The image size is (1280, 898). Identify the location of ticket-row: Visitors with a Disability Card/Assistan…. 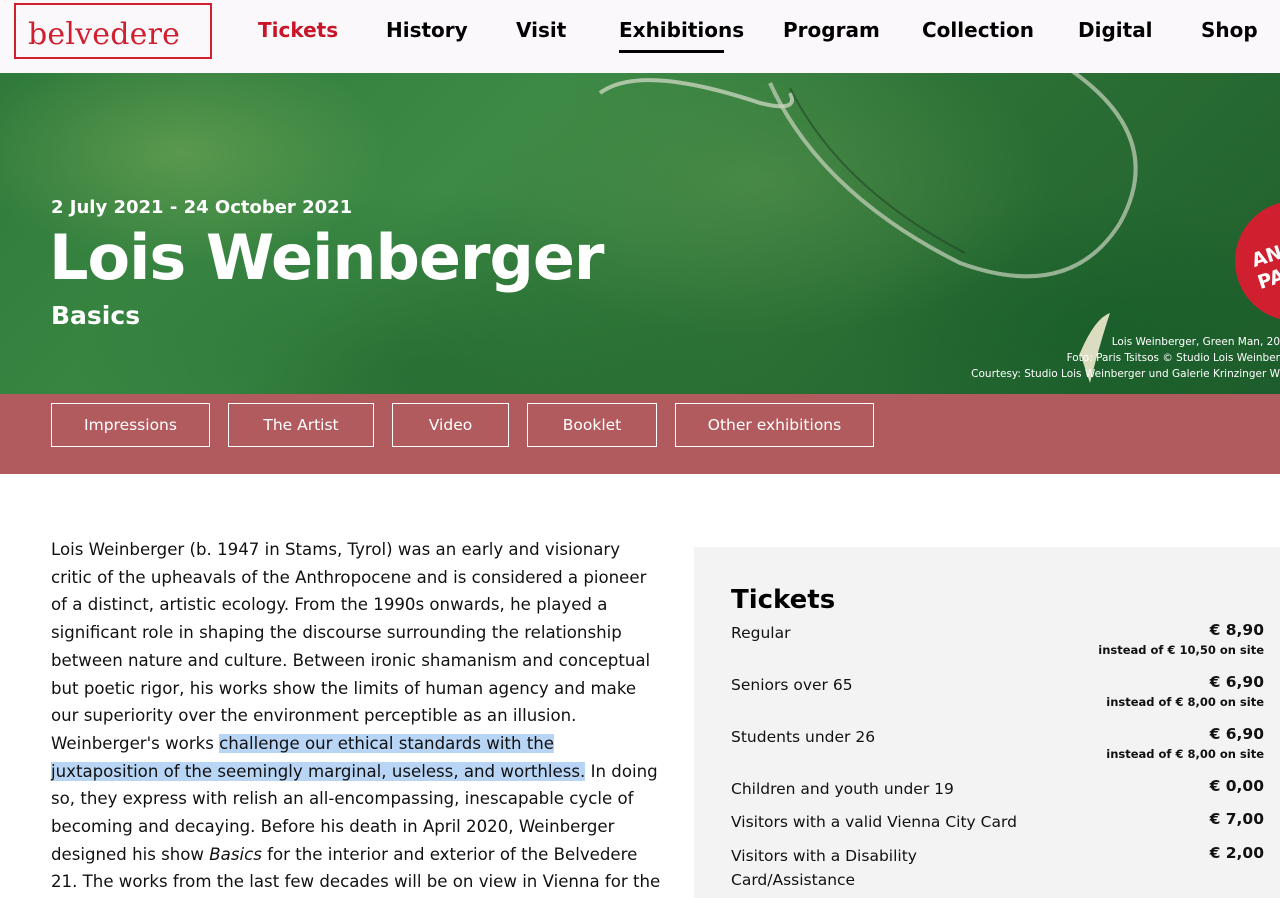
(997, 869).